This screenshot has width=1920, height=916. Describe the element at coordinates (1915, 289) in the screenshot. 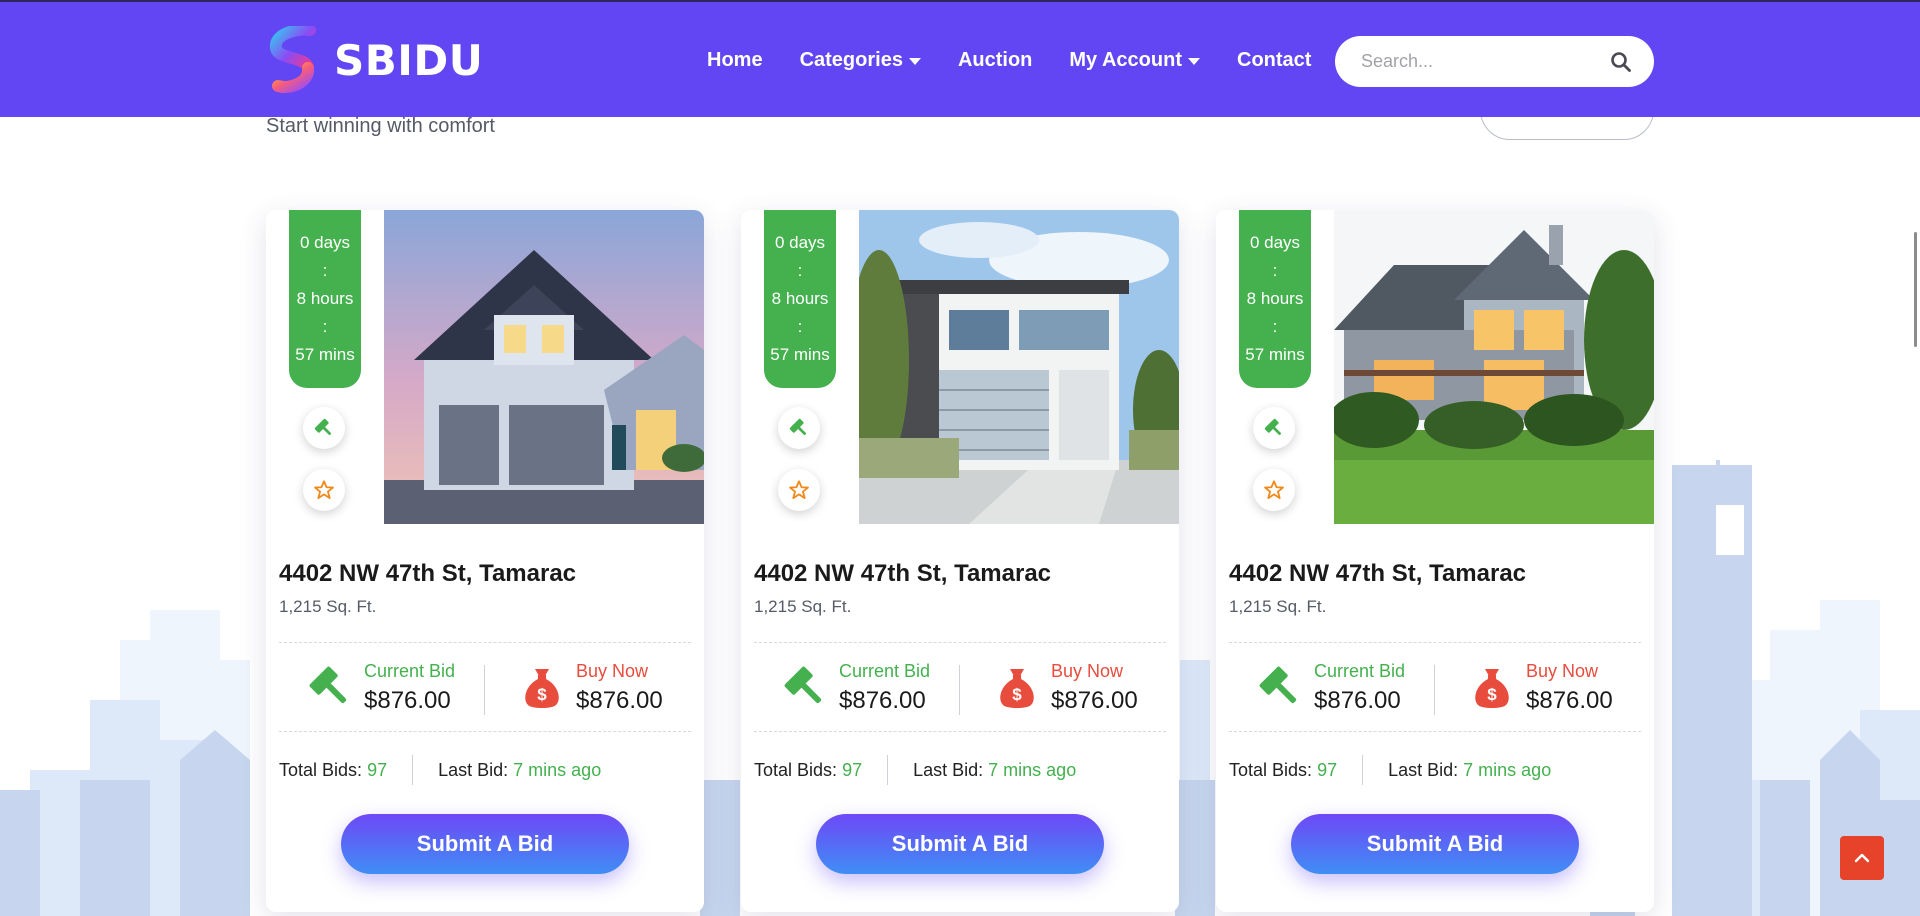

I see `scrollbar-thumb` at that location.